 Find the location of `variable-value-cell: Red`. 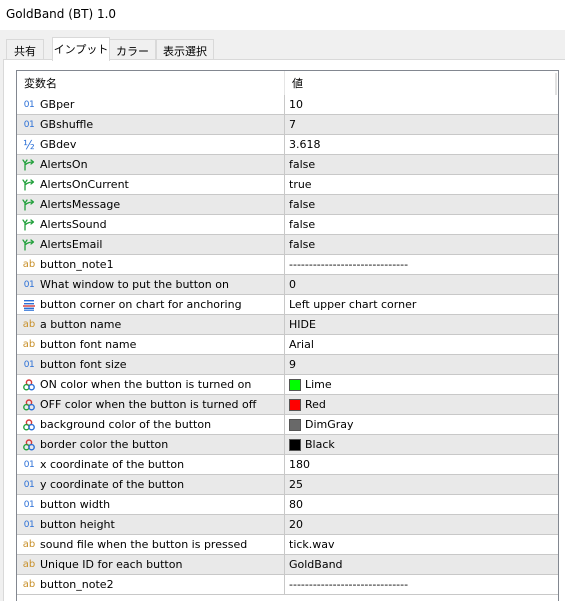

variable-value-cell: Red is located at coordinates (421, 404).